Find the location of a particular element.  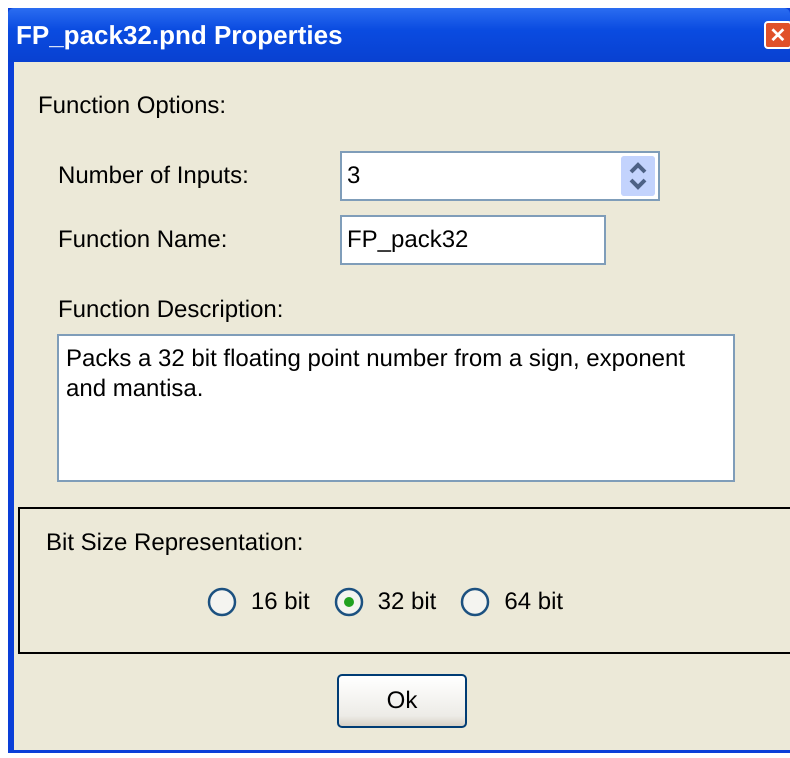

field-label: Function Description: is located at coordinates (171, 310).